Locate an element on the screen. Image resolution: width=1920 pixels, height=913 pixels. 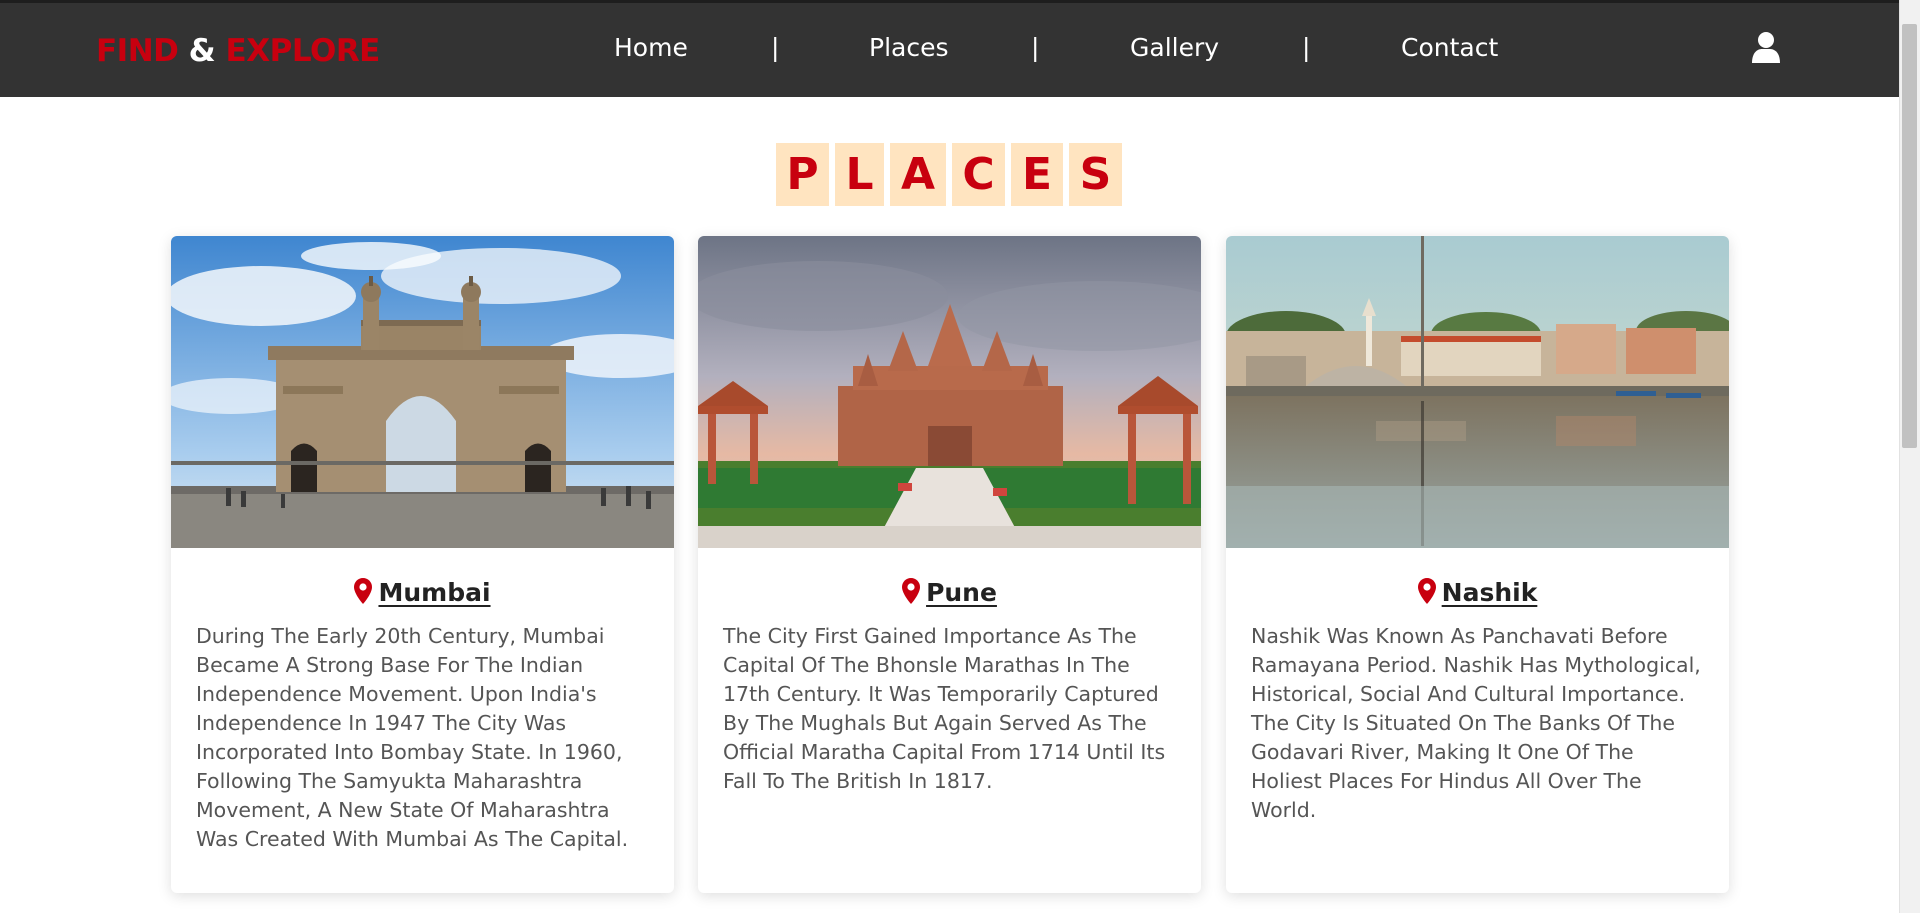
nav-gallery-link: Gallery is located at coordinates (1174, 48).